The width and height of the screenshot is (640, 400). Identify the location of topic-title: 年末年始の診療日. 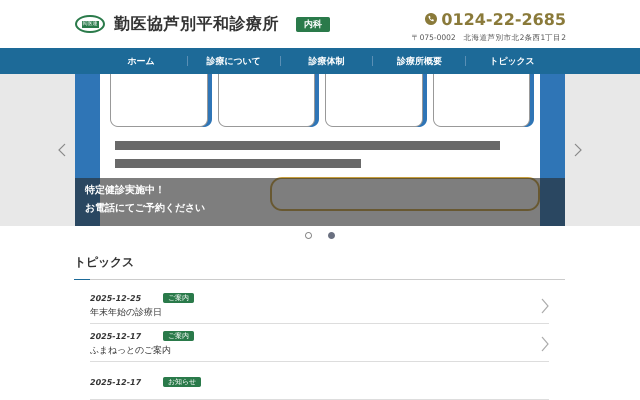
(126, 312).